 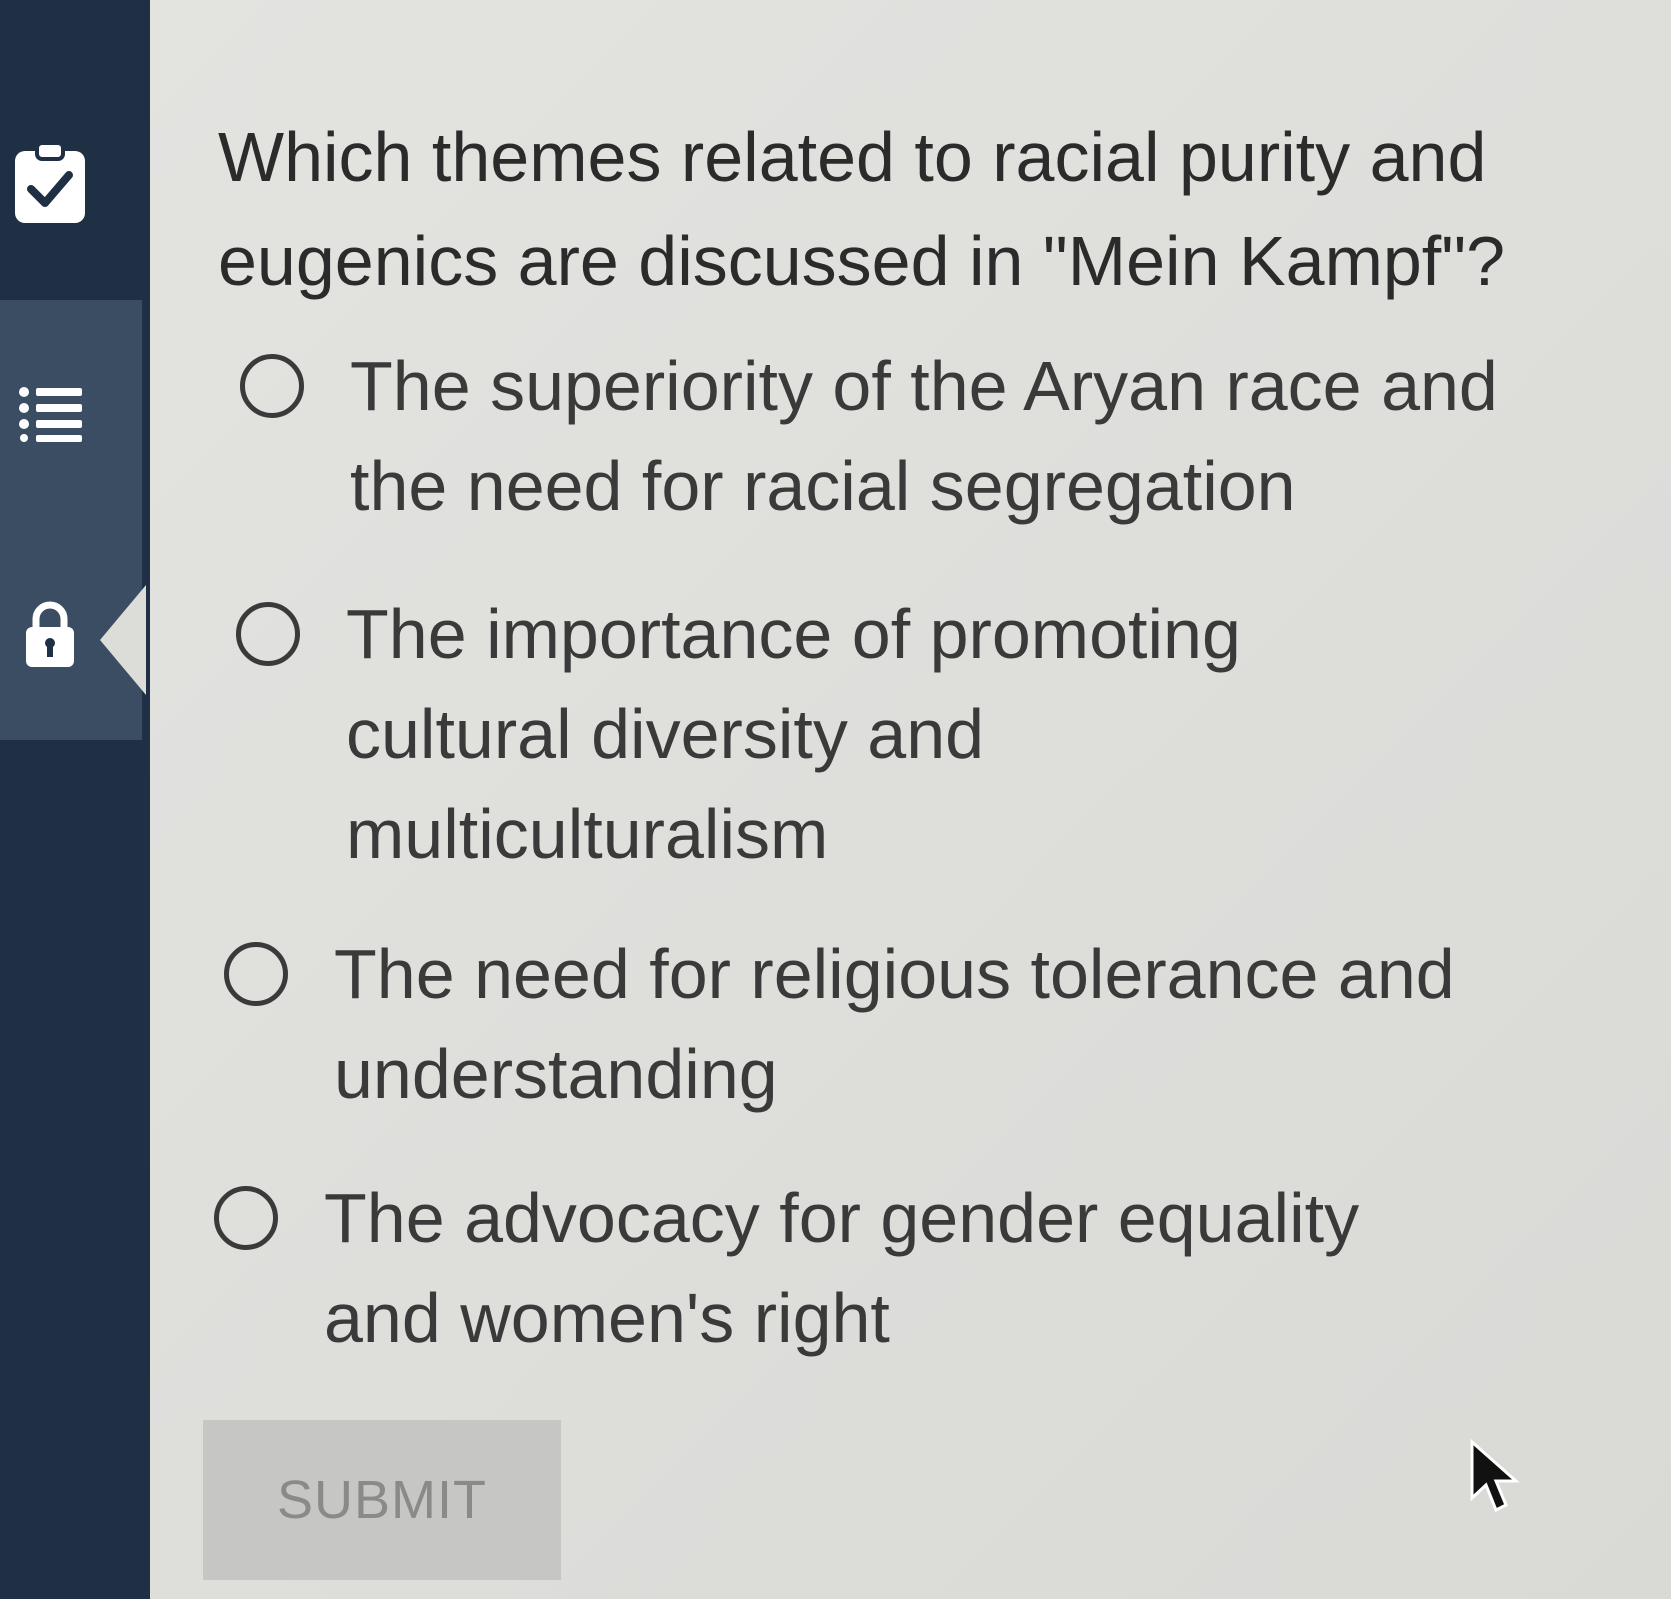 I want to click on active-indicator, so click(x=123, y=640).